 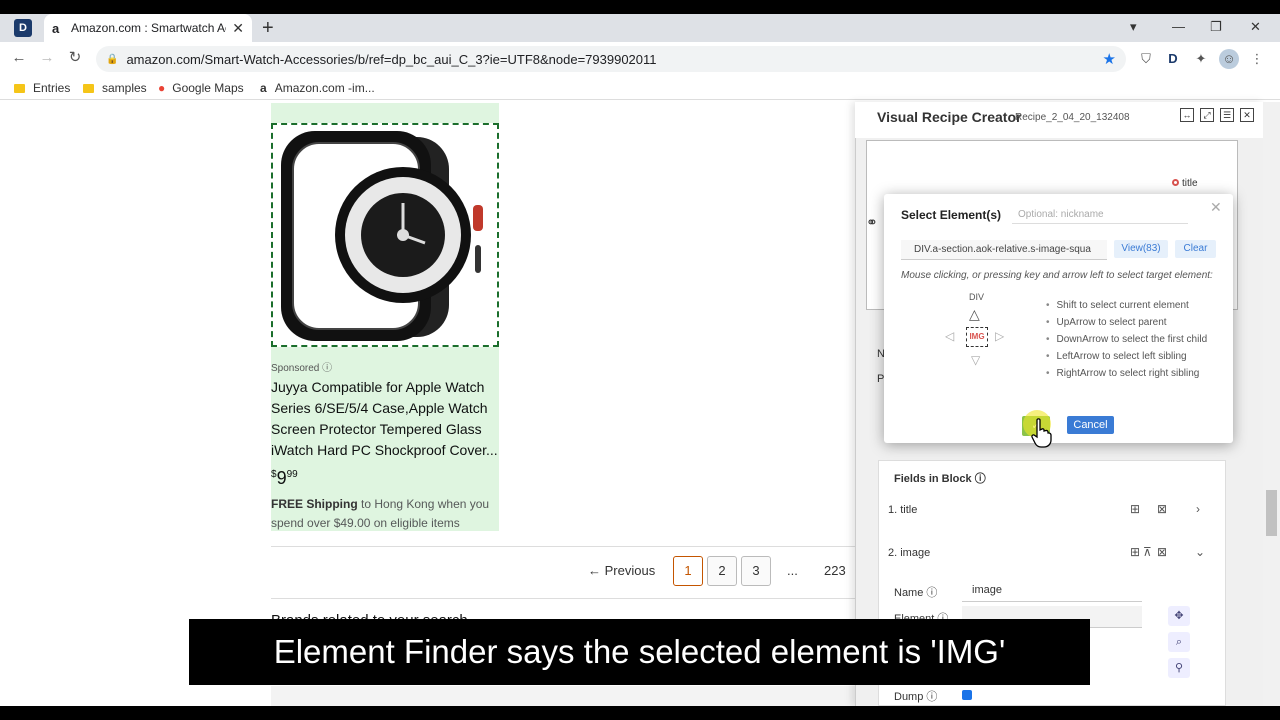 What do you see at coordinates (974, 314) in the screenshot?
I see `arrow-up-icon: △` at bounding box center [974, 314].